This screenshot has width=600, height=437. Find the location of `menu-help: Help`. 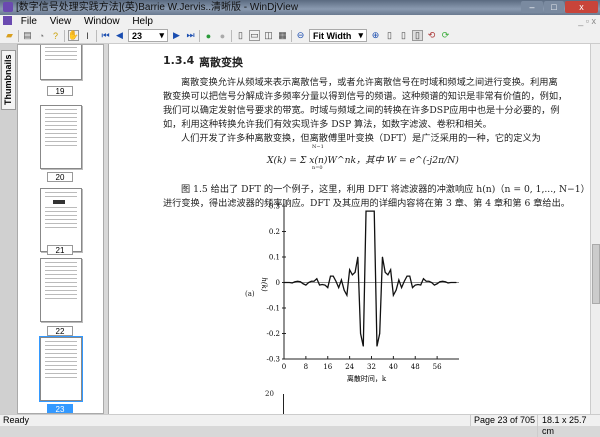

menu-help: Help is located at coordinates (142, 21).